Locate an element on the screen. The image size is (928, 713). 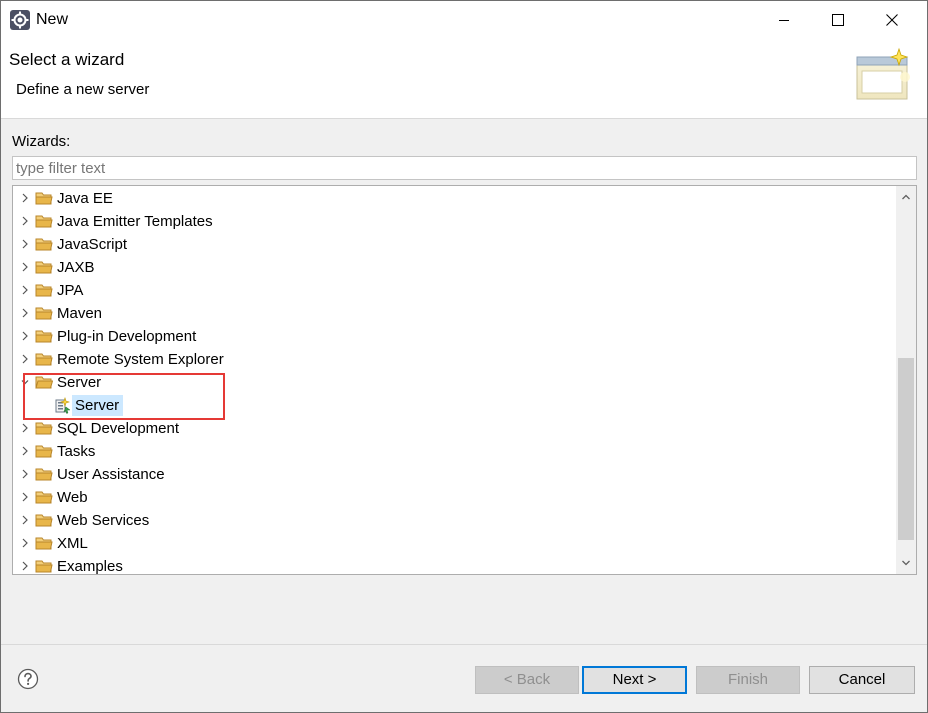
tree-item-label: JAXB is located at coordinates (76, 267).